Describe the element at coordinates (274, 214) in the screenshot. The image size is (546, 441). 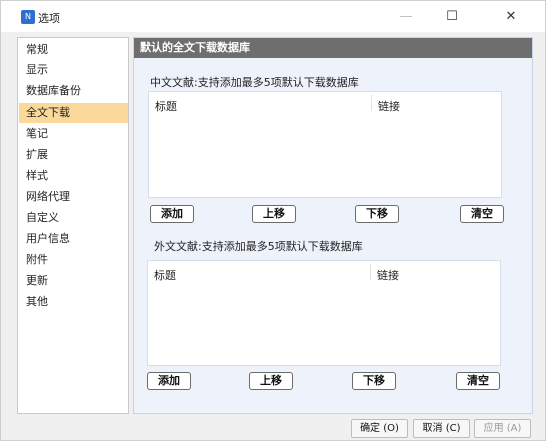
I see `chinese-move-up-button: 上移` at that location.